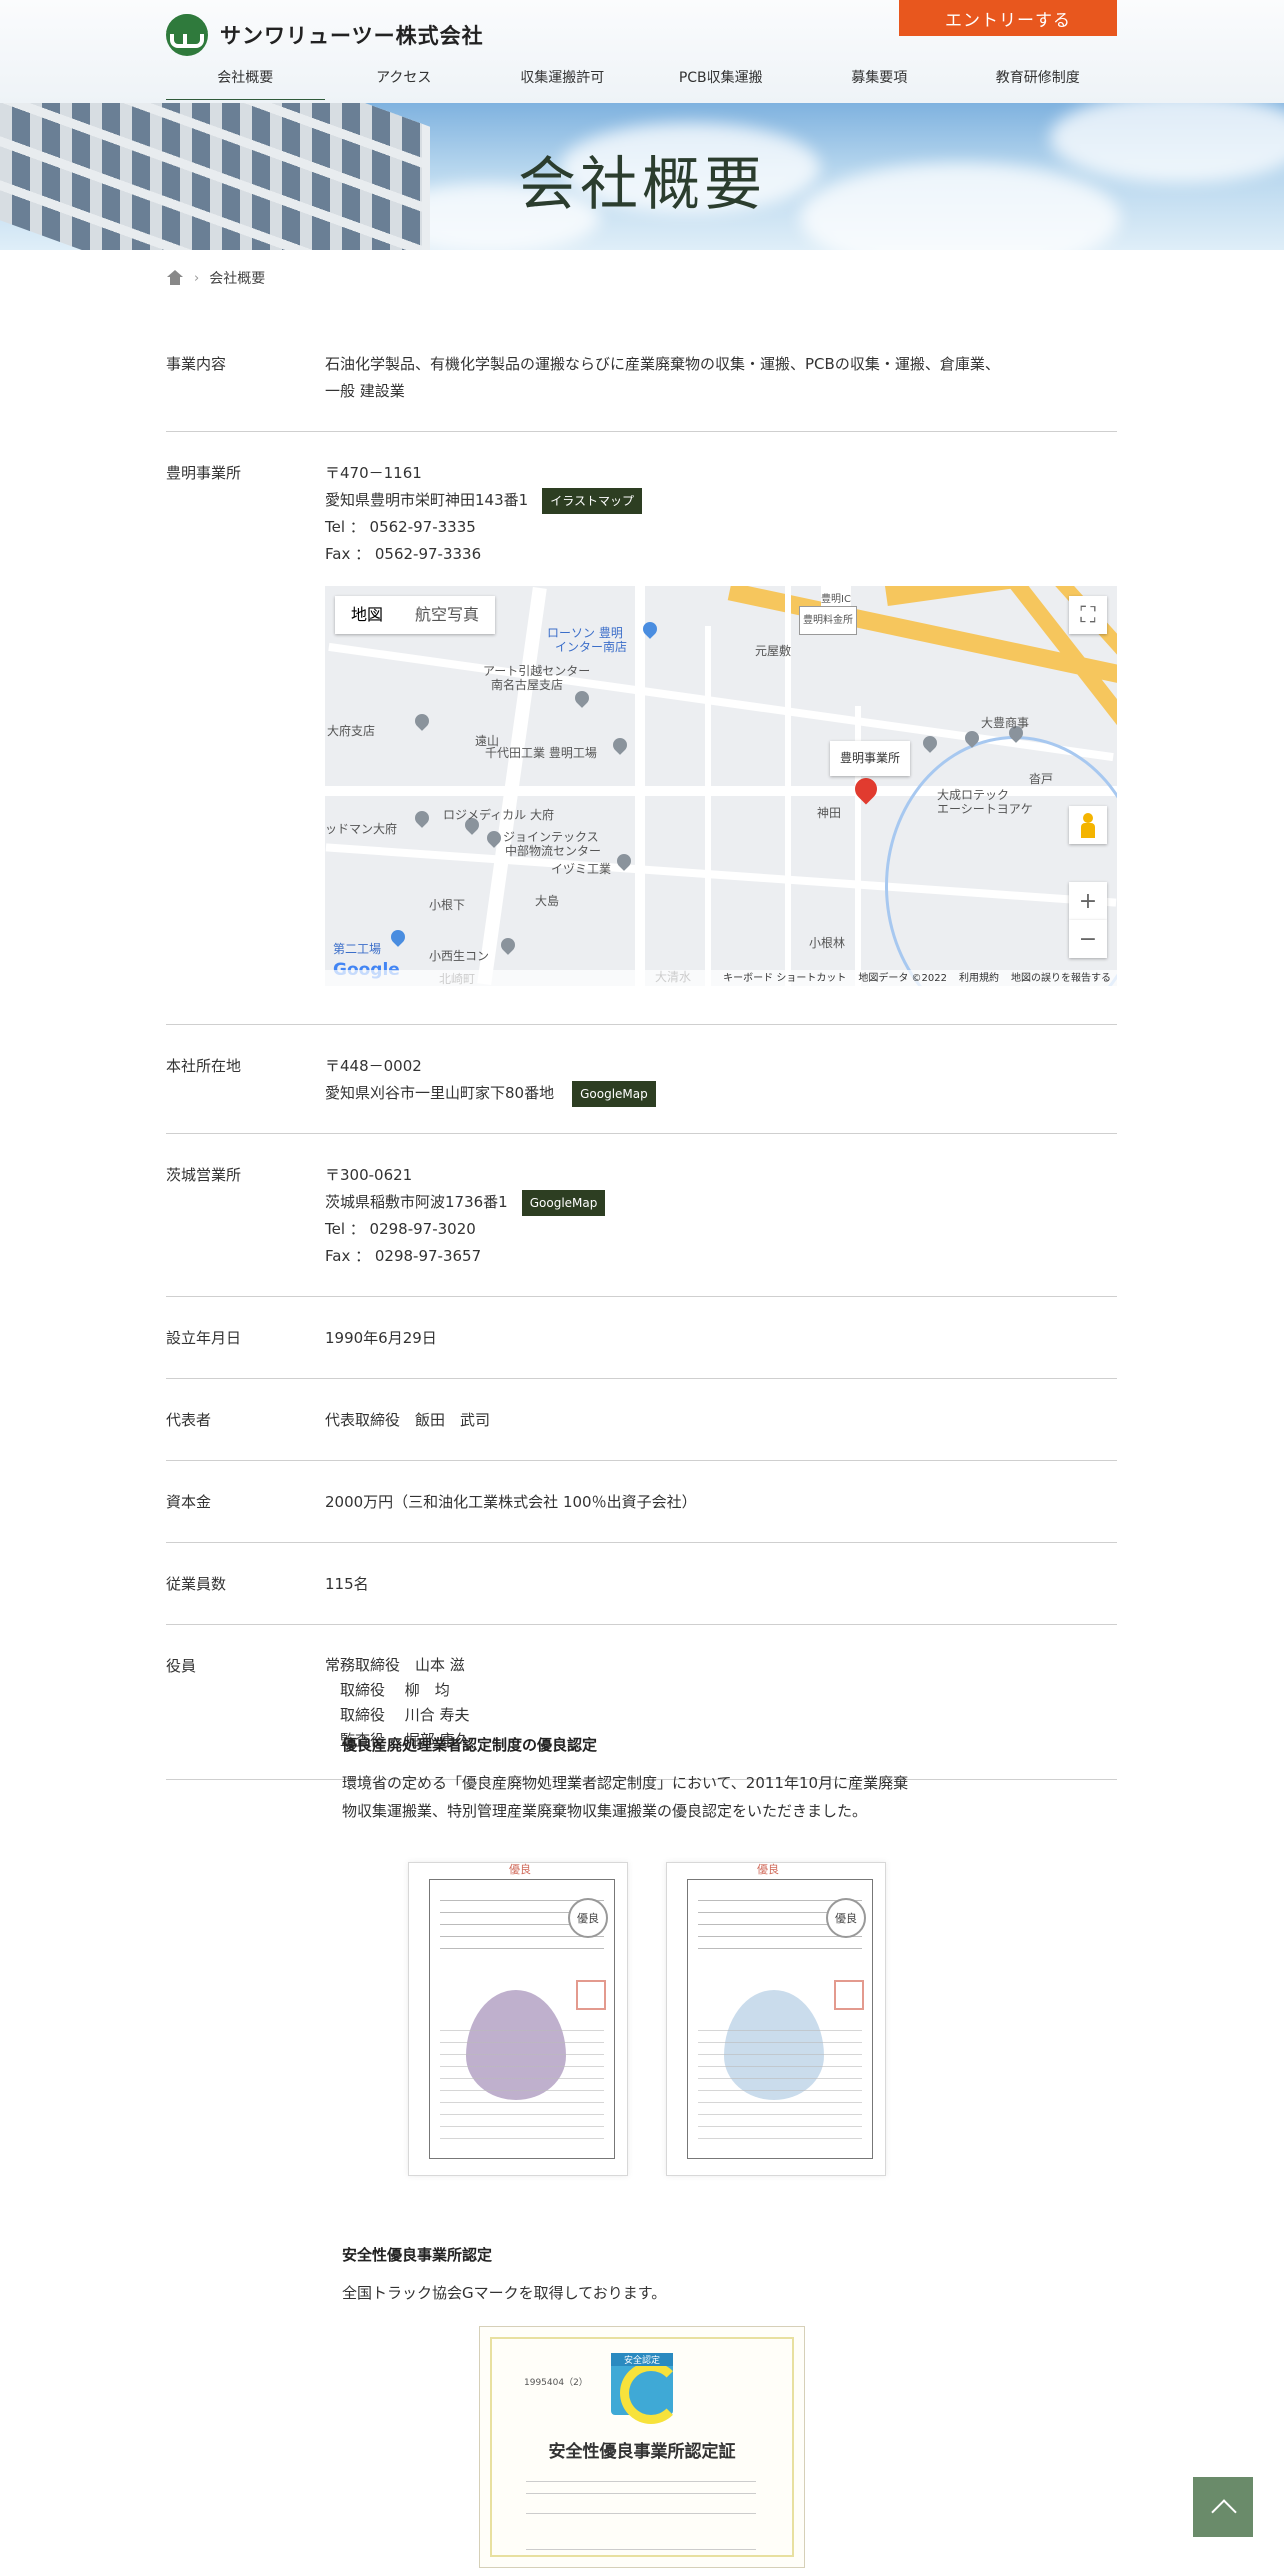 The image size is (1284, 2568). I want to click on keyboard-shortcuts-link: キーボード ショートカット, so click(784, 976).